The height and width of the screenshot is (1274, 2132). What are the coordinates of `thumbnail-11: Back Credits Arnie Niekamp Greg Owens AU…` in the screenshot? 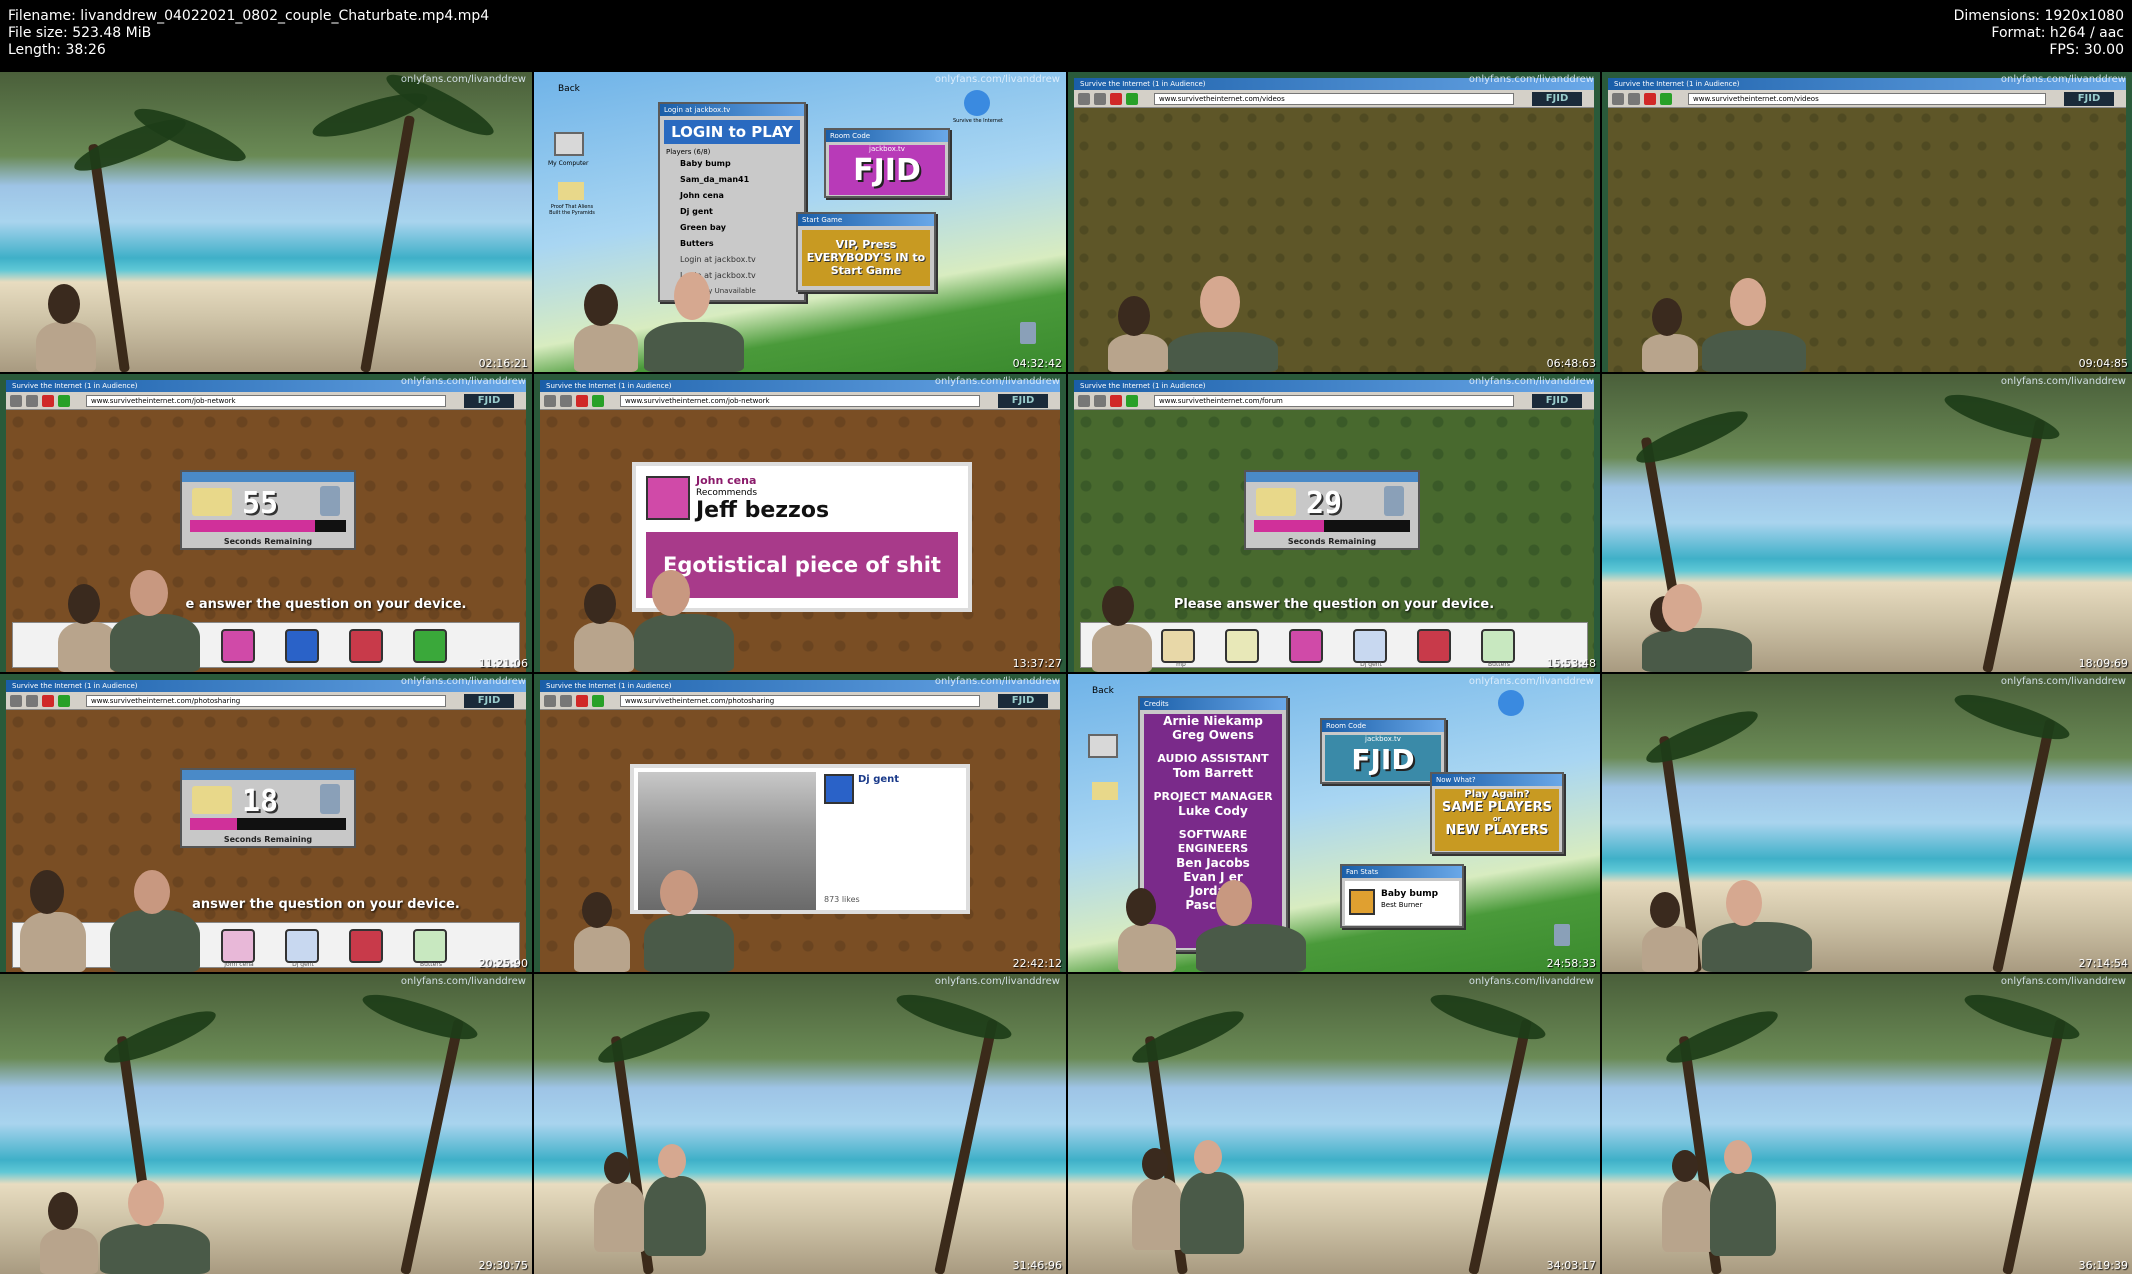 It's located at (1334, 823).